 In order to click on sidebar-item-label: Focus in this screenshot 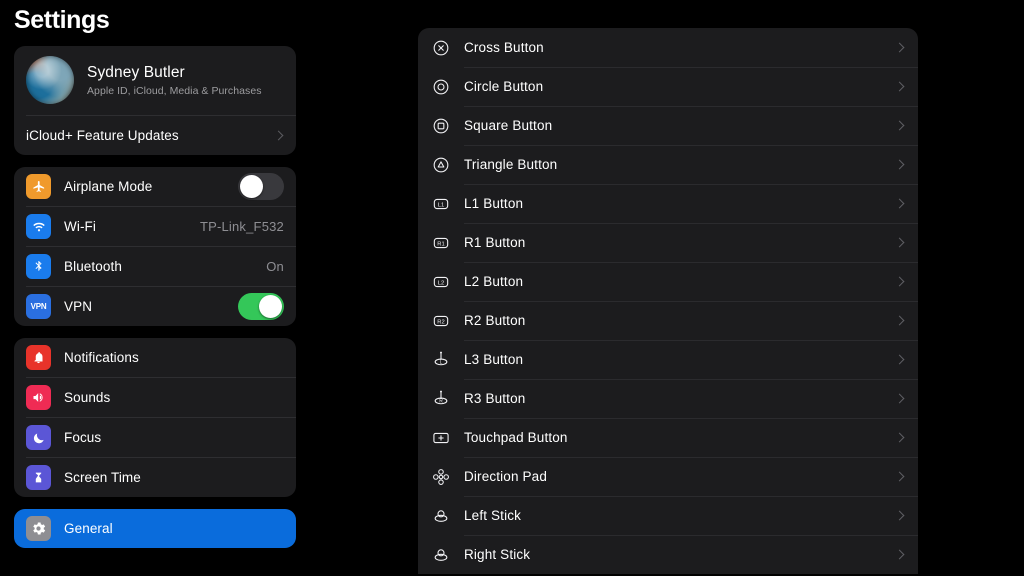, I will do `click(83, 437)`.